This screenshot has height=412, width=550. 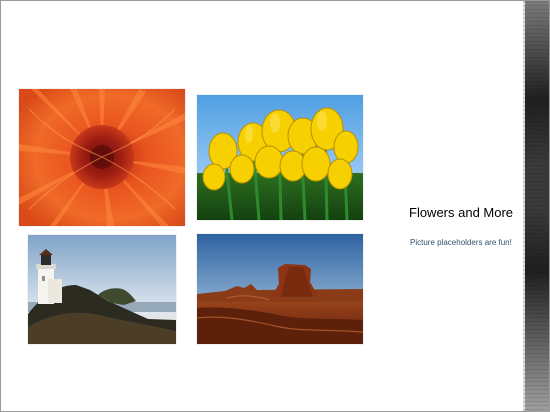 I want to click on desert-mesa-image, so click(x=280, y=289).